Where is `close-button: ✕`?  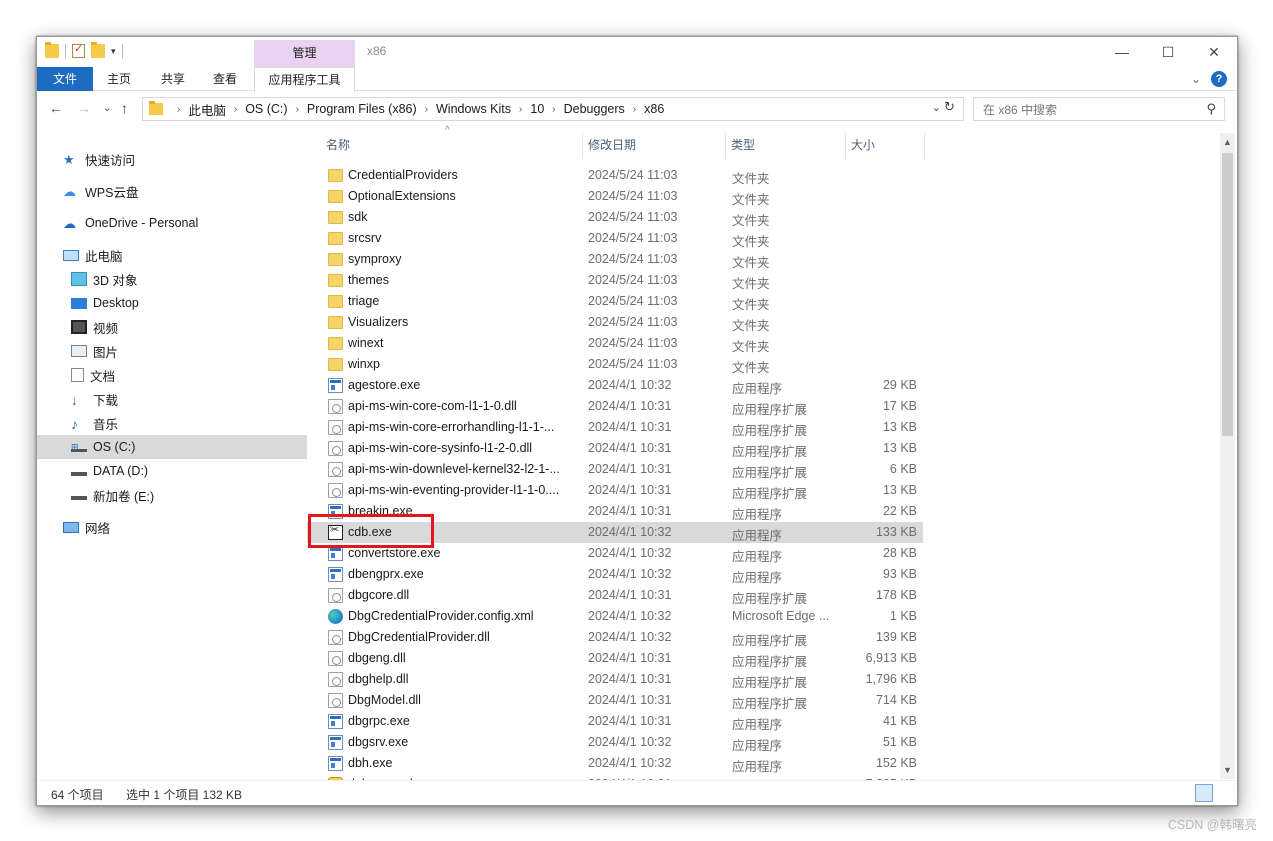 close-button: ✕ is located at coordinates (1214, 52).